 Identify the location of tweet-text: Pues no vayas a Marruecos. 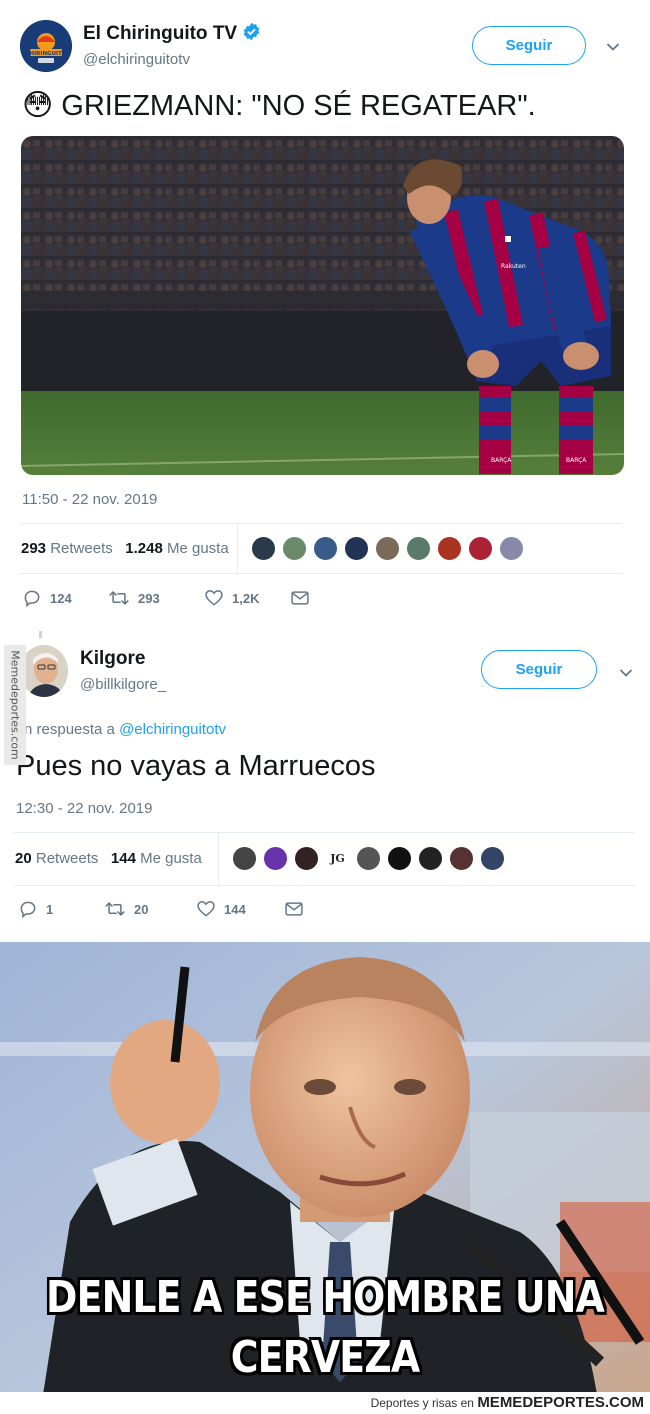
(196, 766).